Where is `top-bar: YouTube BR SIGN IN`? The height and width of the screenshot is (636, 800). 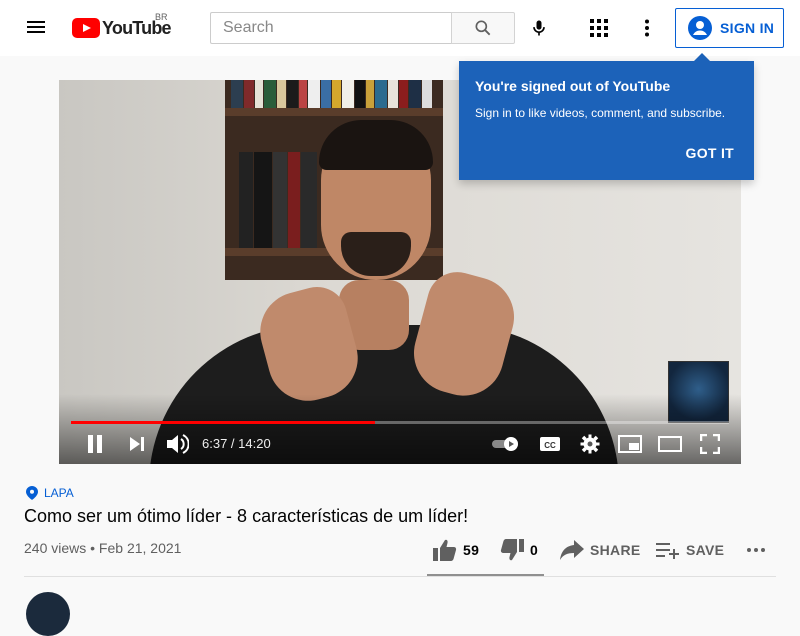
top-bar: YouTube BR SIGN IN is located at coordinates (400, 28).